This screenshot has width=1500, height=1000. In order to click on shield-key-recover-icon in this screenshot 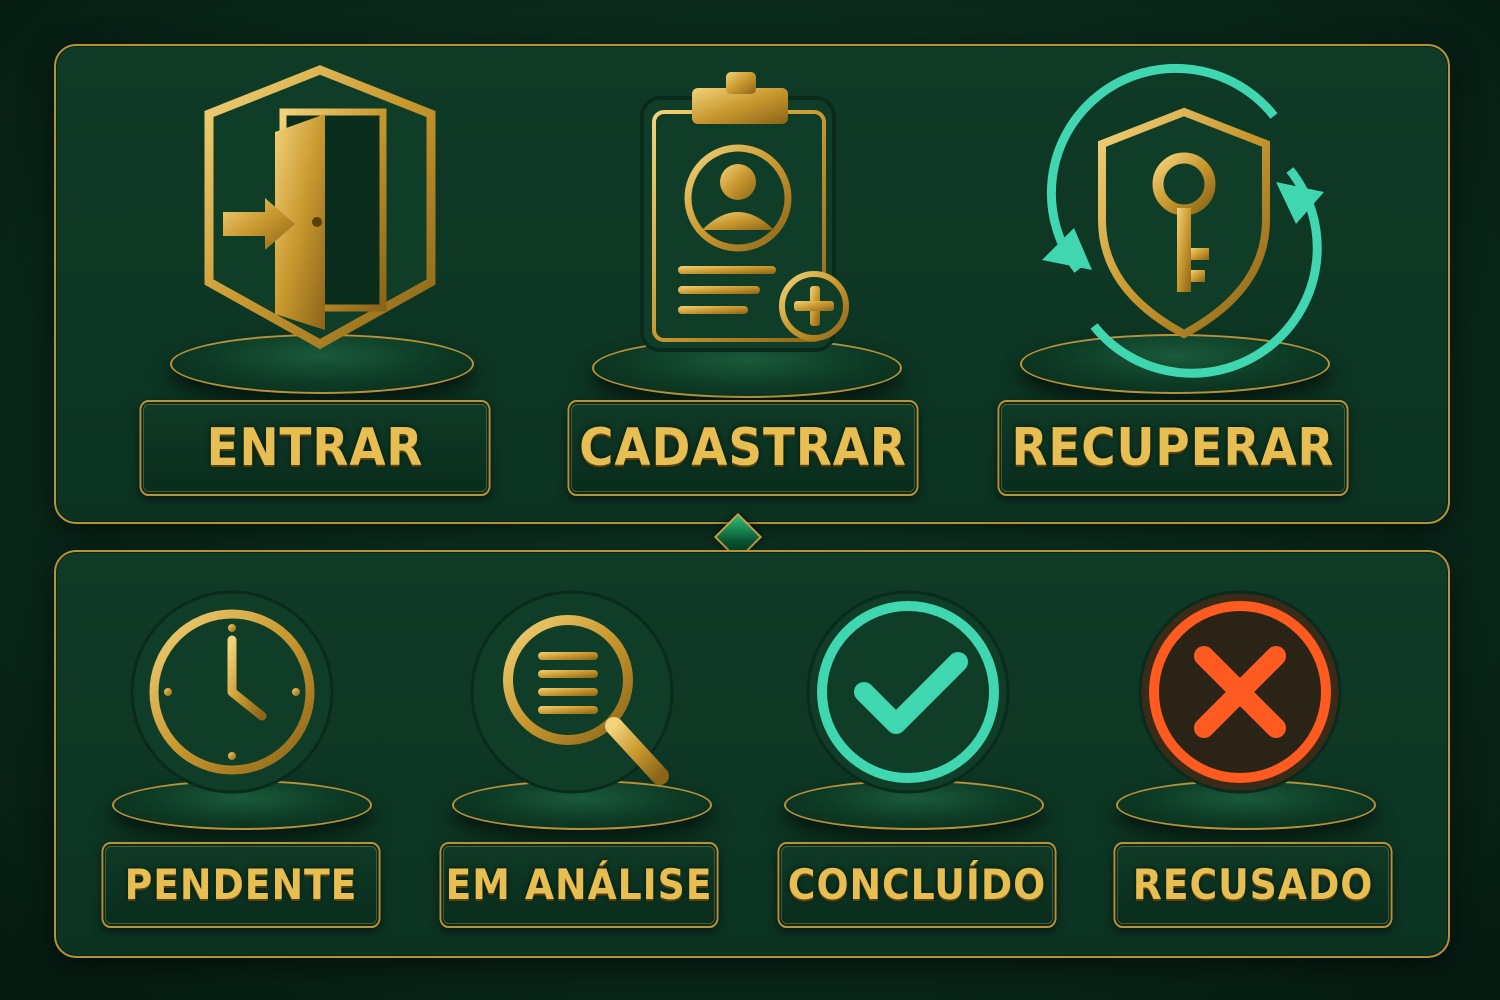, I will do `click(1183, 220)`.